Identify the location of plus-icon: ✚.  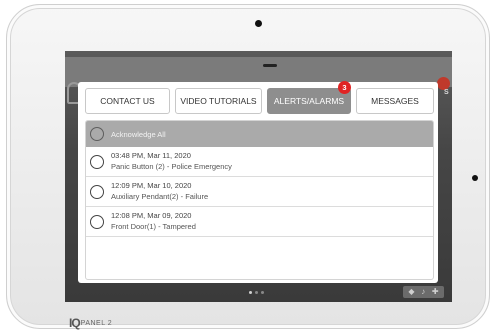
(435, 292).